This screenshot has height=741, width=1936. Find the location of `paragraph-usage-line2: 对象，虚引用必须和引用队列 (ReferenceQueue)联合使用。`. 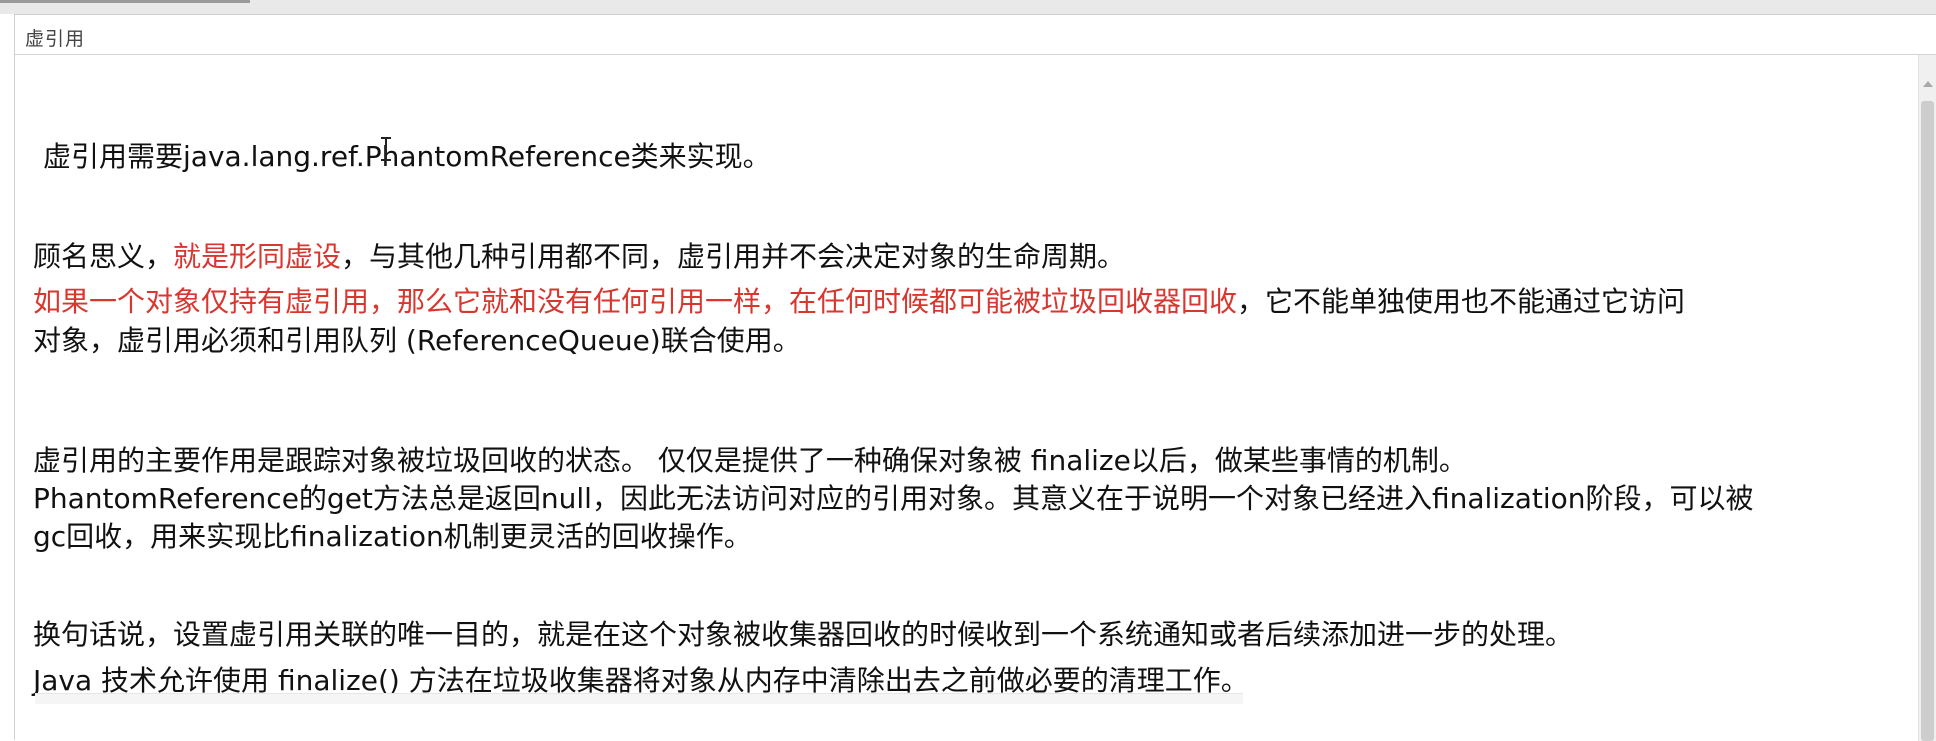

paragraph-usage-line2: 对象，虚引用必须和引用队列 (ReferenceQueue)联合使用。 is located at coordinates (417, 340).